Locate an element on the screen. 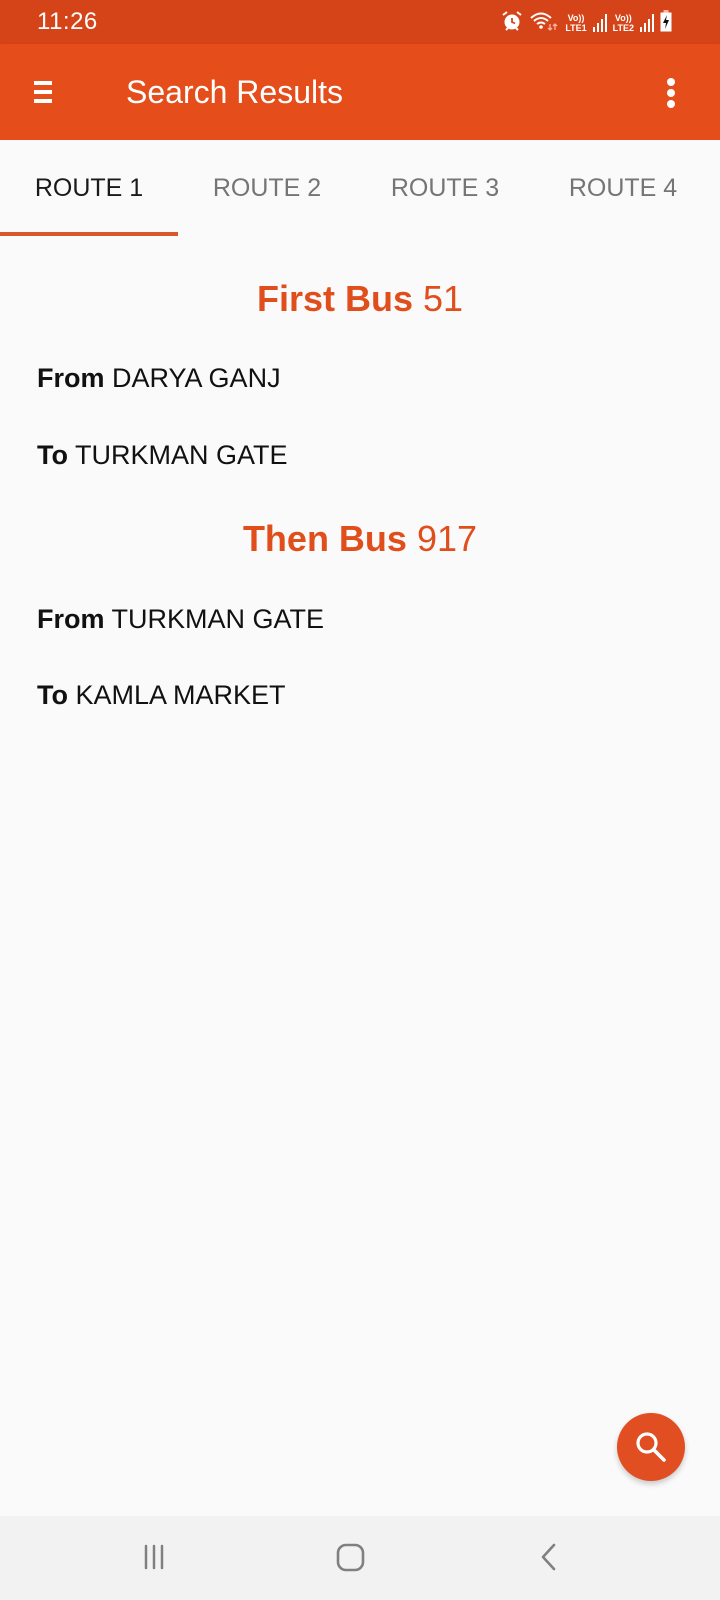  home-button is located at coordinates (358, 1558).